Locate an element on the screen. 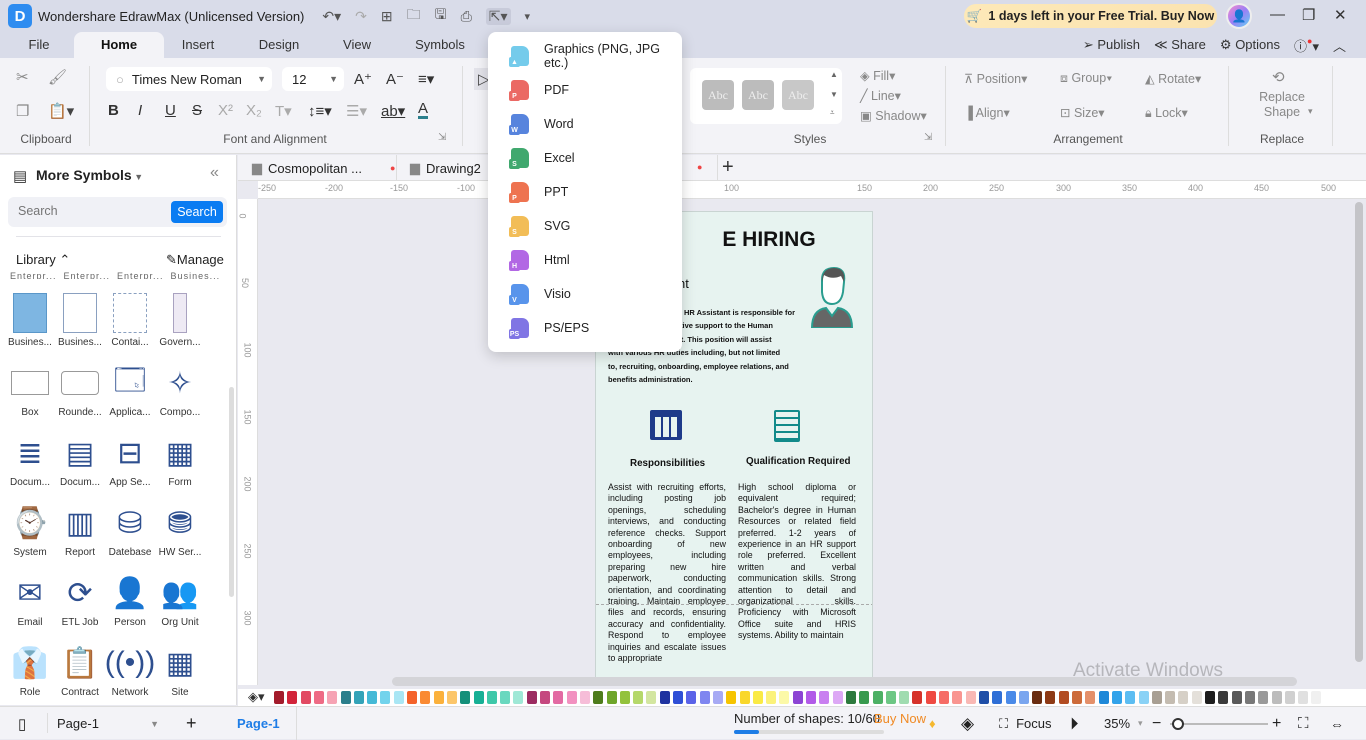 This screenshot has width=1366, height=740. symbol-item: ▥ Report is located at coordinates (80, 530).